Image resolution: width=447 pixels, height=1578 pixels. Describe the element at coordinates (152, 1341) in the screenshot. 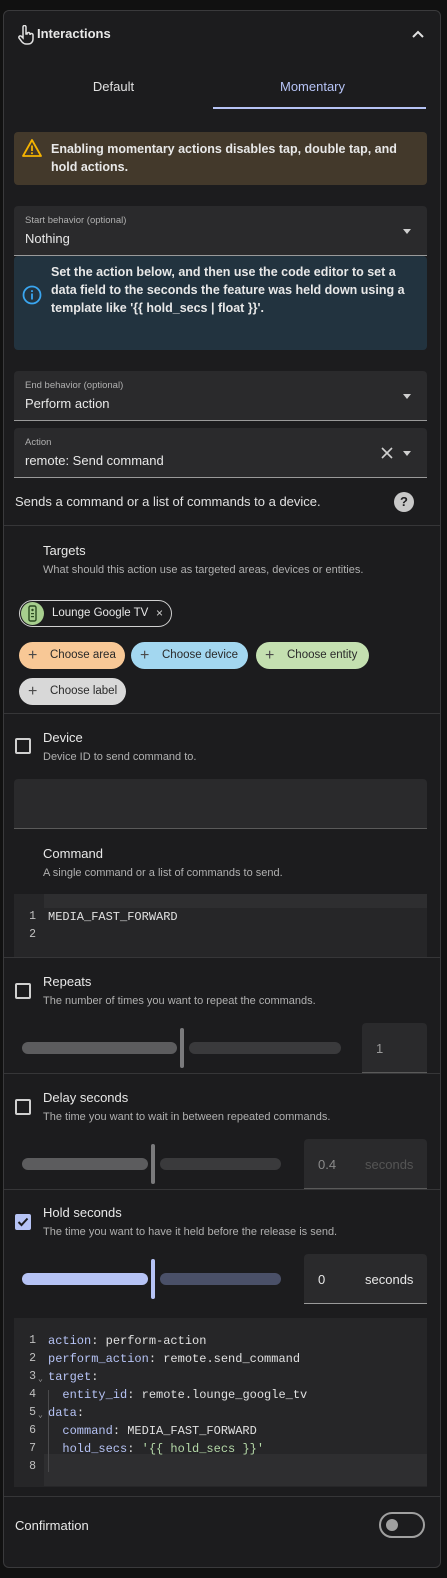

I see `yaml-value: perform-action` at that location.